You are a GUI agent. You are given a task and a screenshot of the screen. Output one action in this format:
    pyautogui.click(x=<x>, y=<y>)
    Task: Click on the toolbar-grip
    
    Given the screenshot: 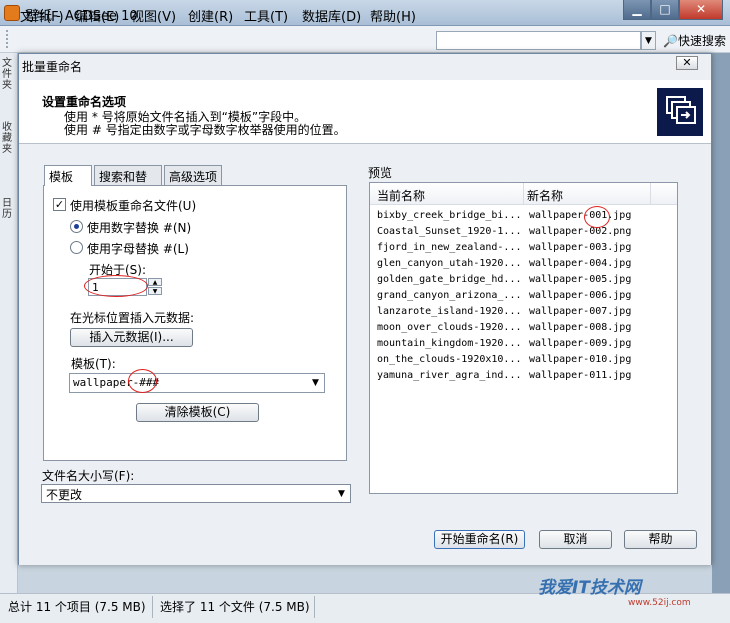 What is the action you would take?
    pyautogui.click(x=8, y=39)
    